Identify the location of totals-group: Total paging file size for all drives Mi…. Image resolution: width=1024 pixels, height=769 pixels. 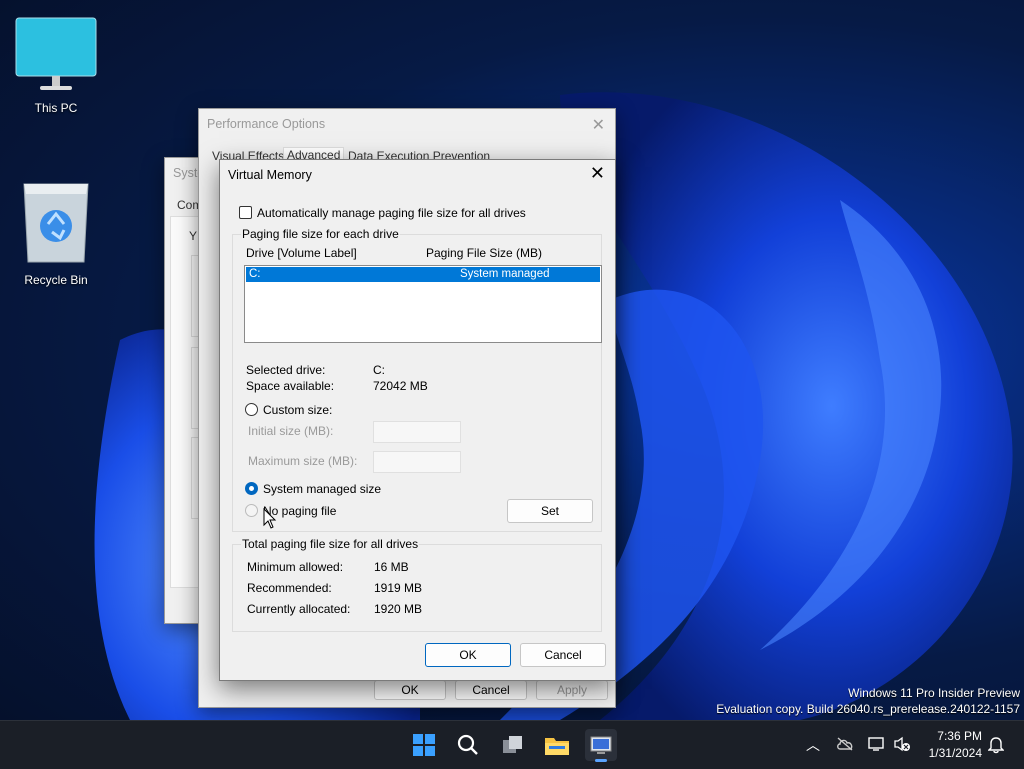
(417, 584).